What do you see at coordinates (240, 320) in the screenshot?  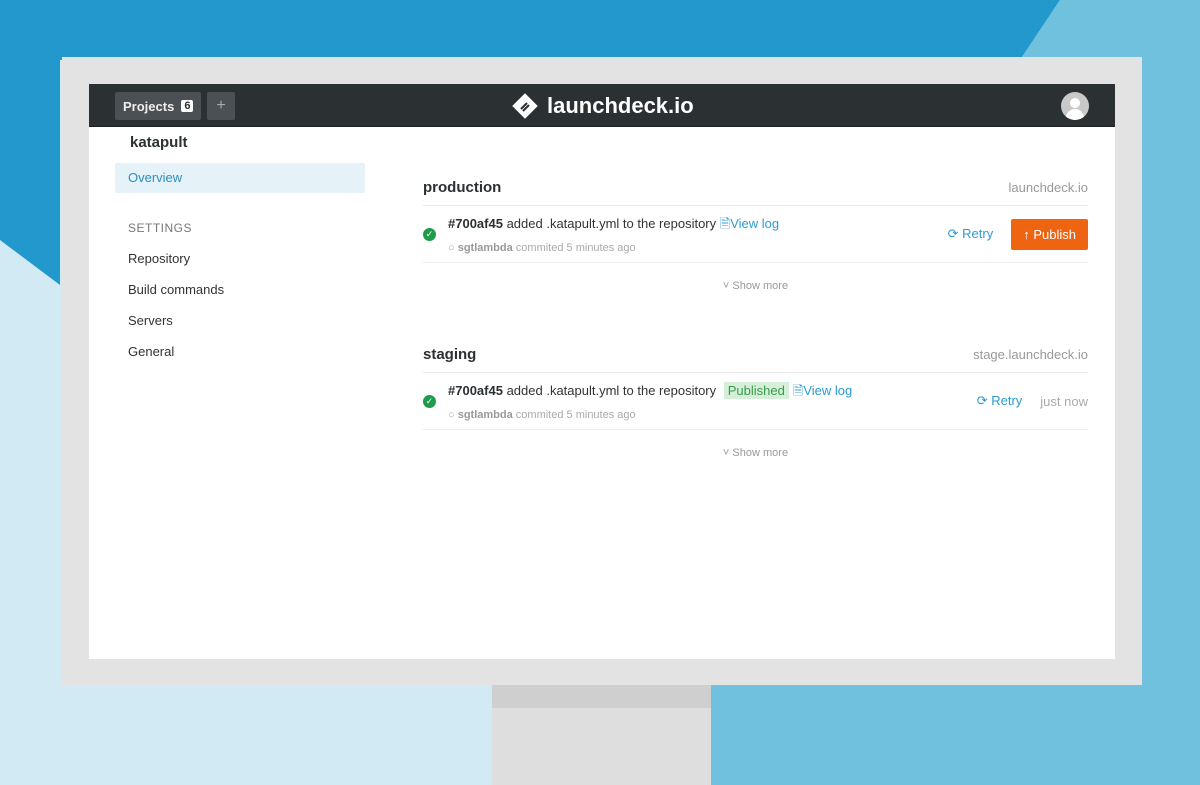 I see `sidebar-item-servers: Servers` at bounding box center [240, 320].